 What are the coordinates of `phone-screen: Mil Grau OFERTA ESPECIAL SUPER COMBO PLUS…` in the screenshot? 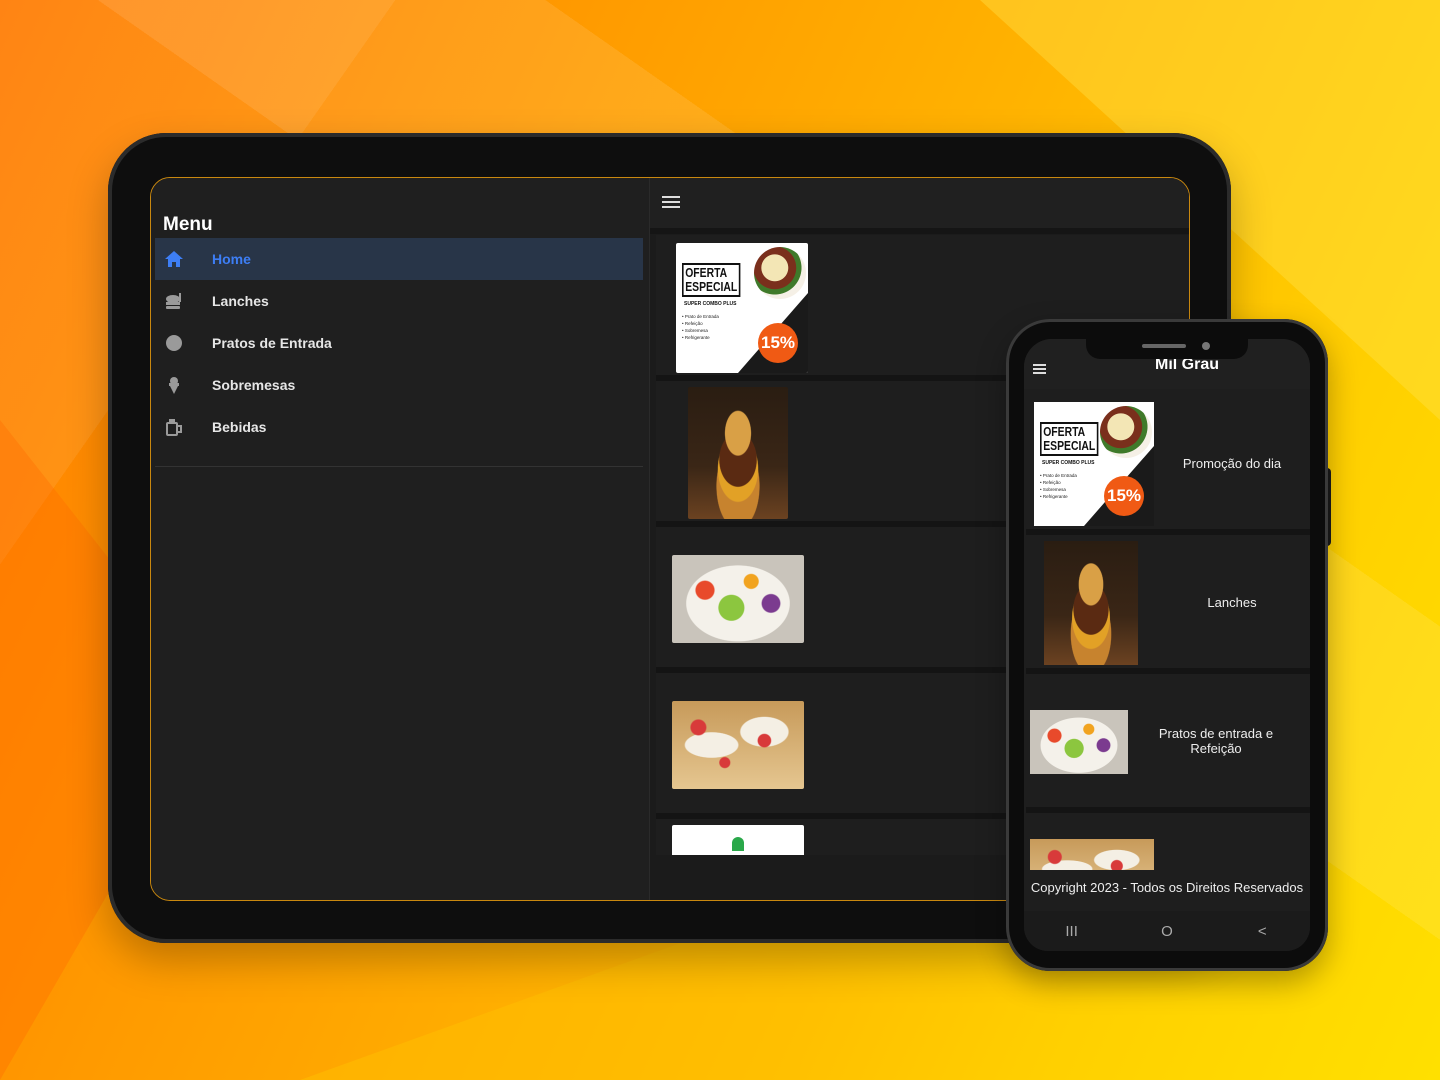 It's located at (1167, 645).